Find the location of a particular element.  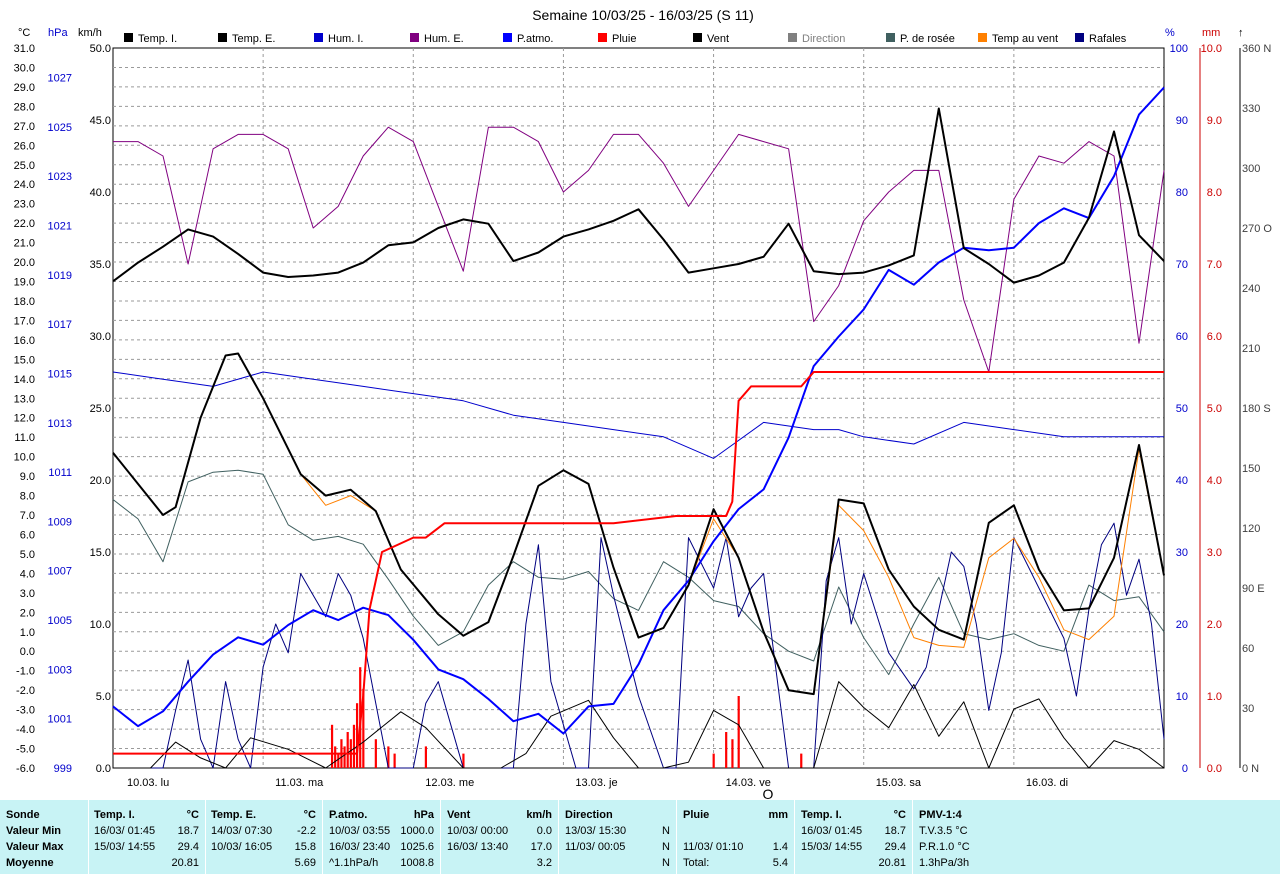

temp-tick-label: 22.0 is located at coordinates (24, 224).